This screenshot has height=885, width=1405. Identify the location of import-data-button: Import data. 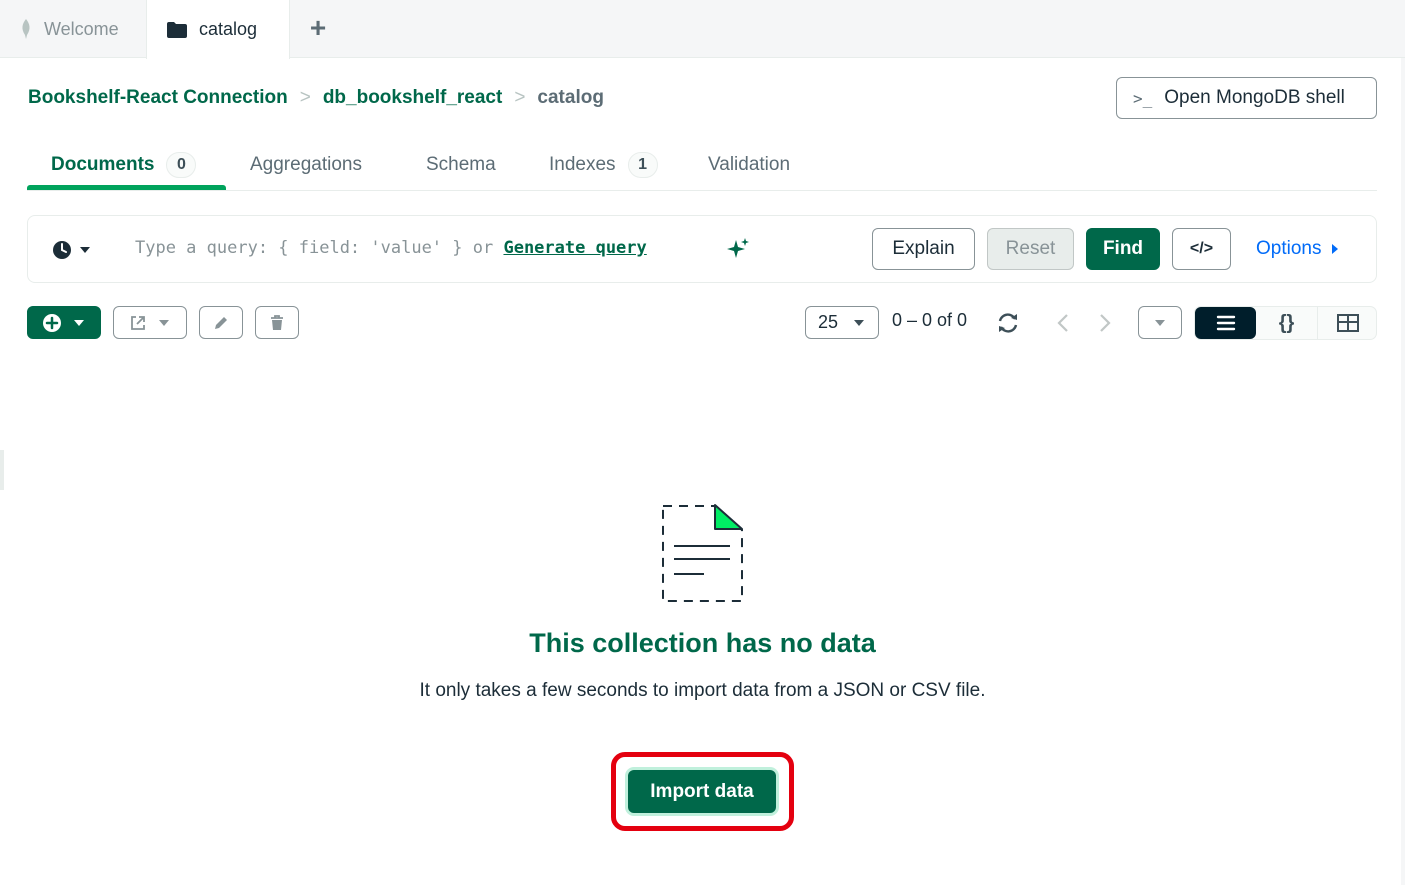
(702, 791).